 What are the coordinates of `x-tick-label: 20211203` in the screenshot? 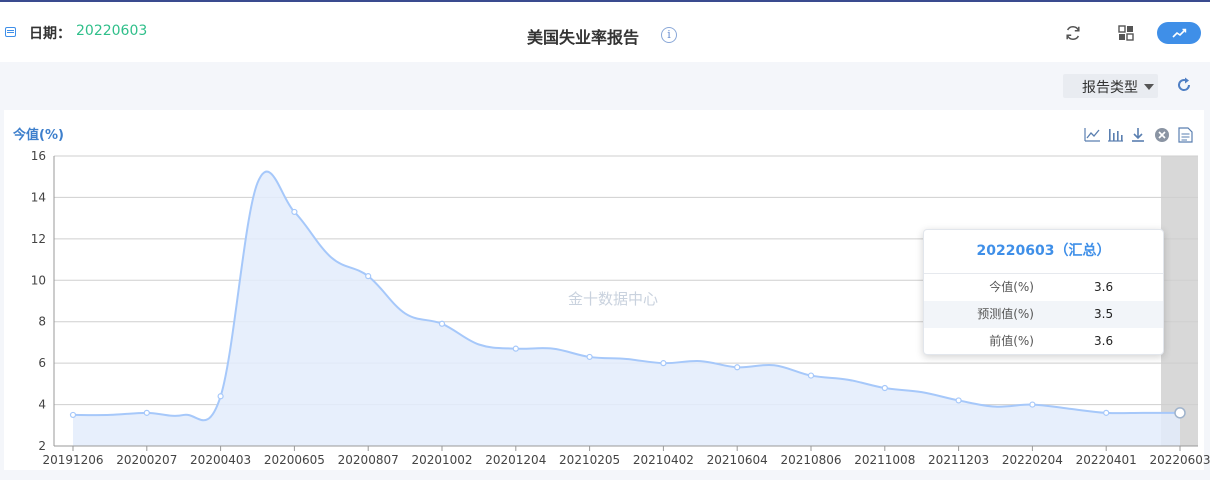 It's located at (958, 460).